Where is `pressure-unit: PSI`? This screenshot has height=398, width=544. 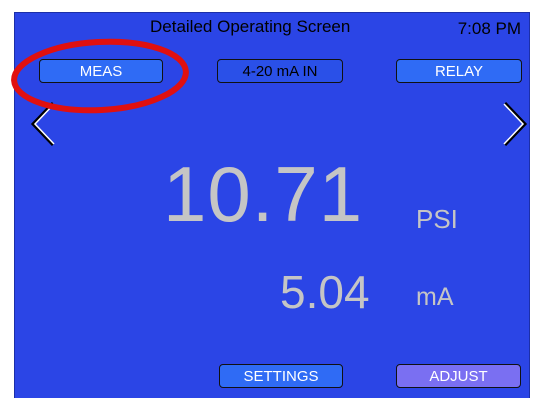
pressure-unit: PSI is located at coordinates (437, 219).